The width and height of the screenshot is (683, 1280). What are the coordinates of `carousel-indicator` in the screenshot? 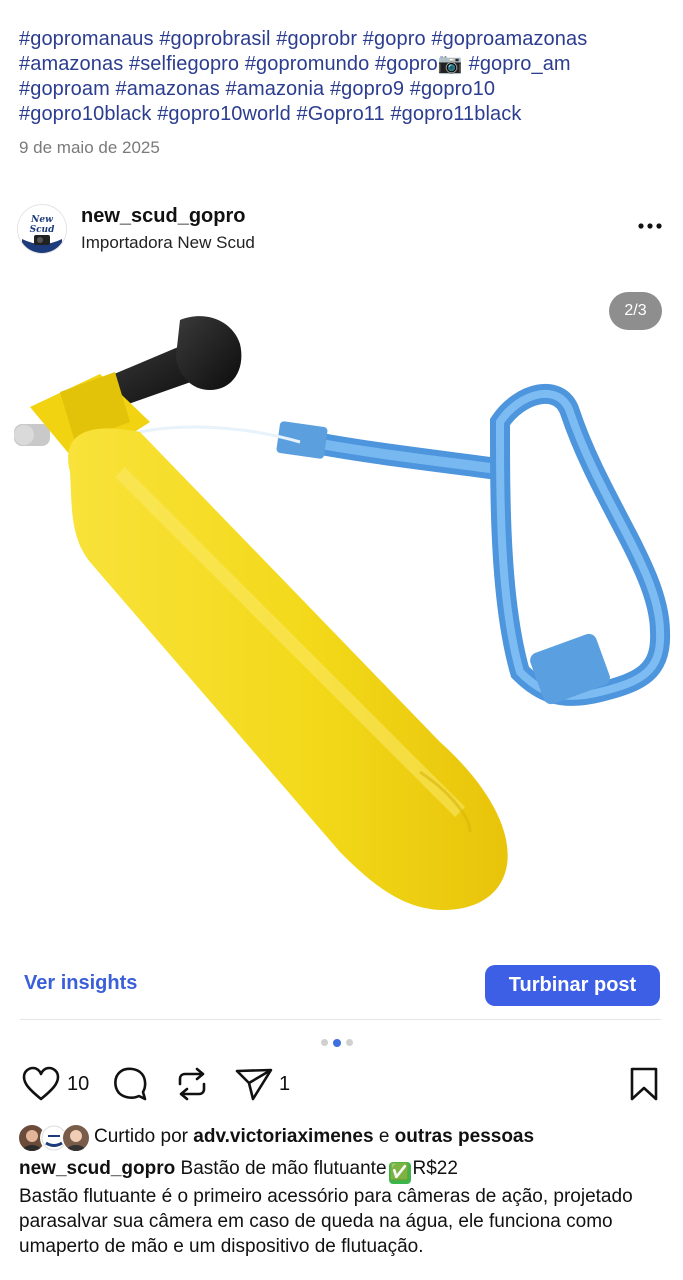 It's located at (337, 1042).